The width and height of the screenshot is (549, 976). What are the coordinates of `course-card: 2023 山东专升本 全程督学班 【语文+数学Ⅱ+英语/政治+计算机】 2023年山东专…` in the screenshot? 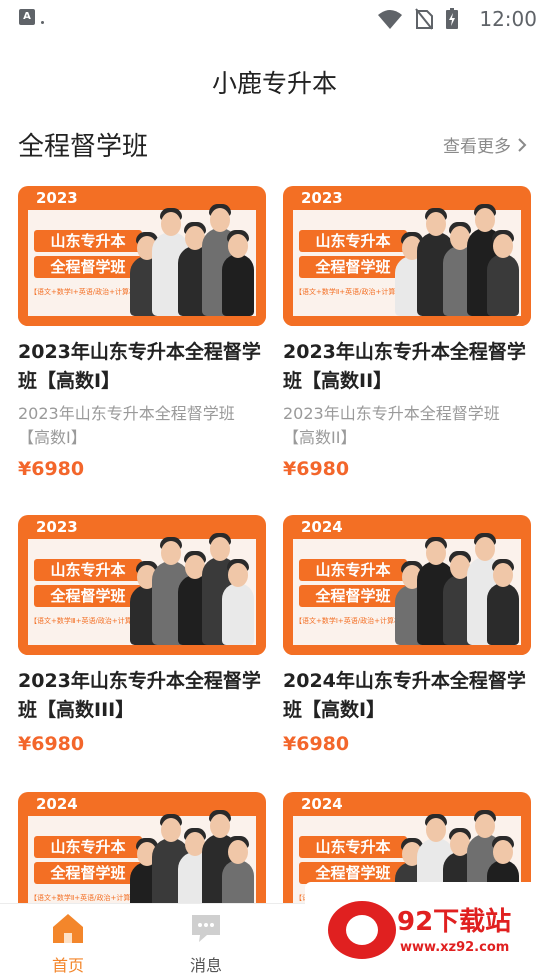 It's located at (407, 333).